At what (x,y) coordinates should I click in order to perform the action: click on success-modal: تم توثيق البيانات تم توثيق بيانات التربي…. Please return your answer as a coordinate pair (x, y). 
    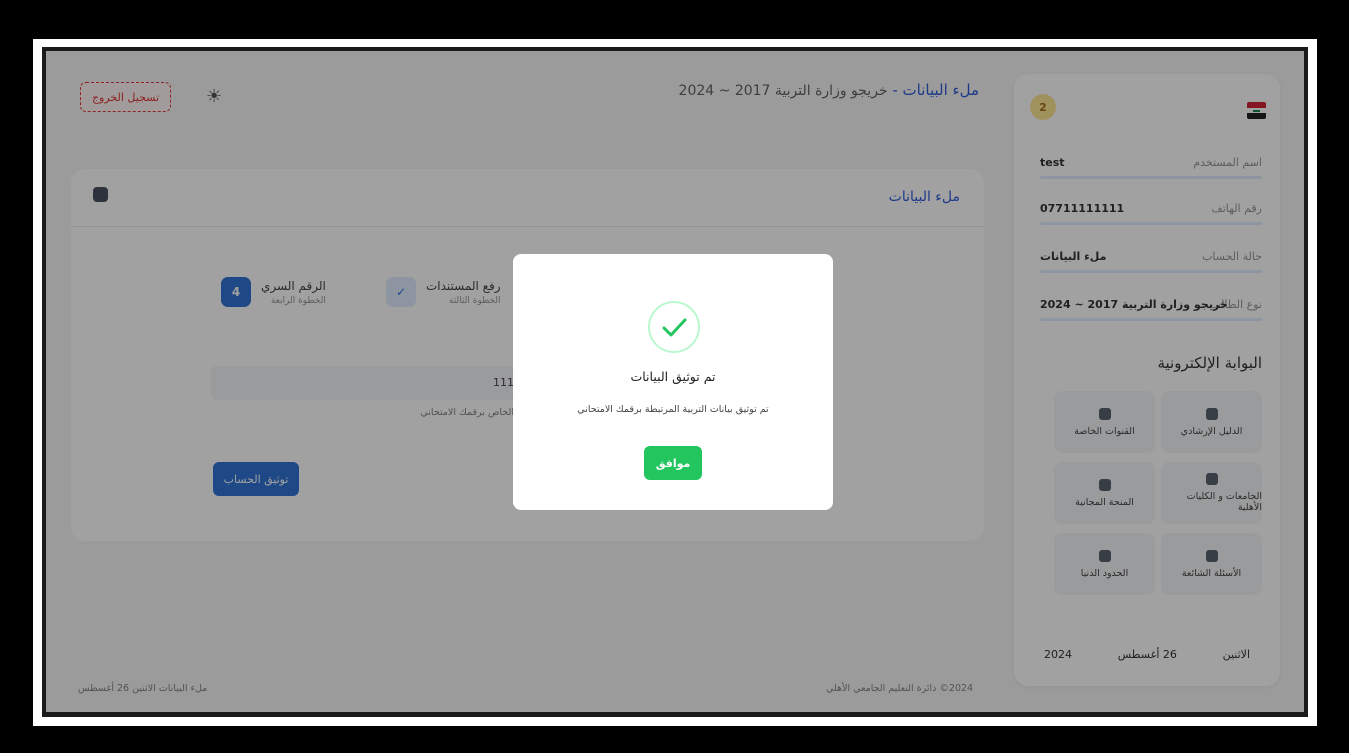
    Looking at the image, I should click on (673, 382).